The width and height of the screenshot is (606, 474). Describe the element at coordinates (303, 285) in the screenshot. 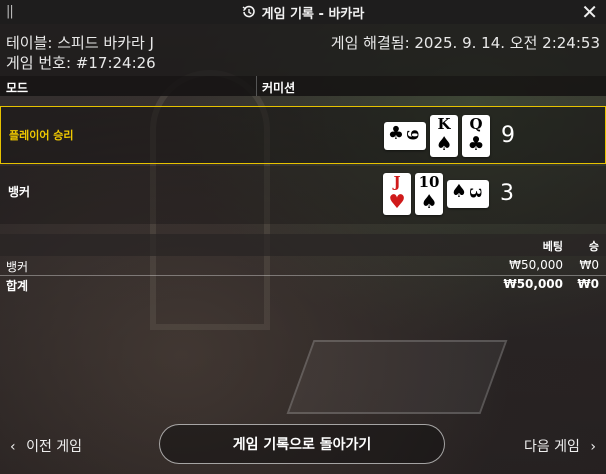

I see `total-row: 합계 ₩50,000 ₩0` at that location.